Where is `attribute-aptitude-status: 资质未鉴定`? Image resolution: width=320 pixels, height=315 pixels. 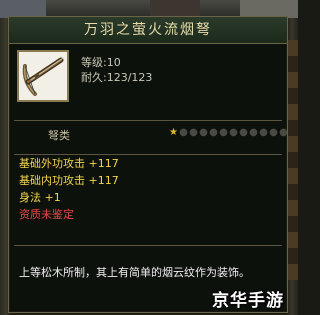
attribute-aptitude-status: 资质未鉴定 is located at coordinates (46, 214).